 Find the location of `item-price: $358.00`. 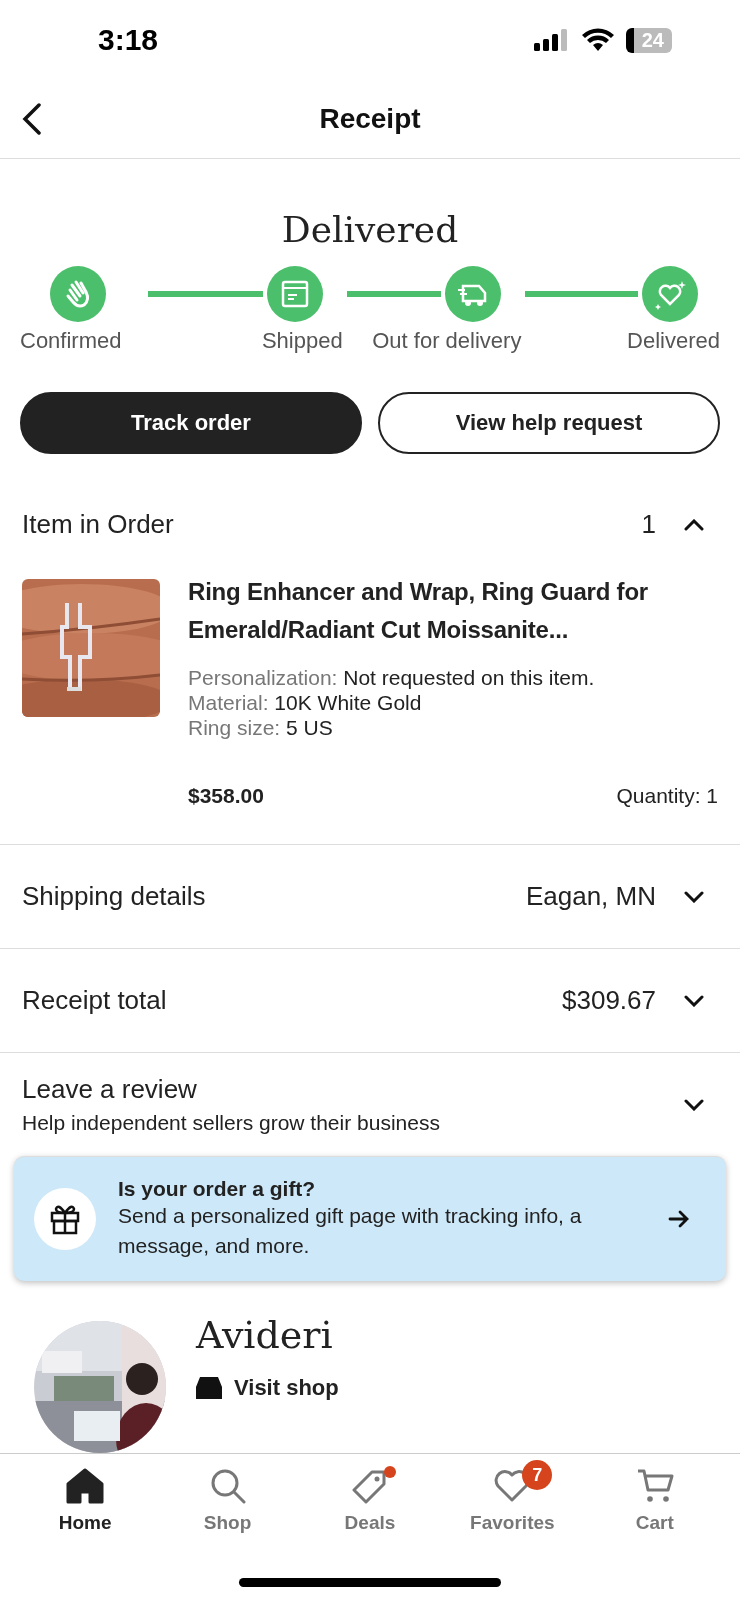

item-price: $358.00 is located at coordinates (226, 796).